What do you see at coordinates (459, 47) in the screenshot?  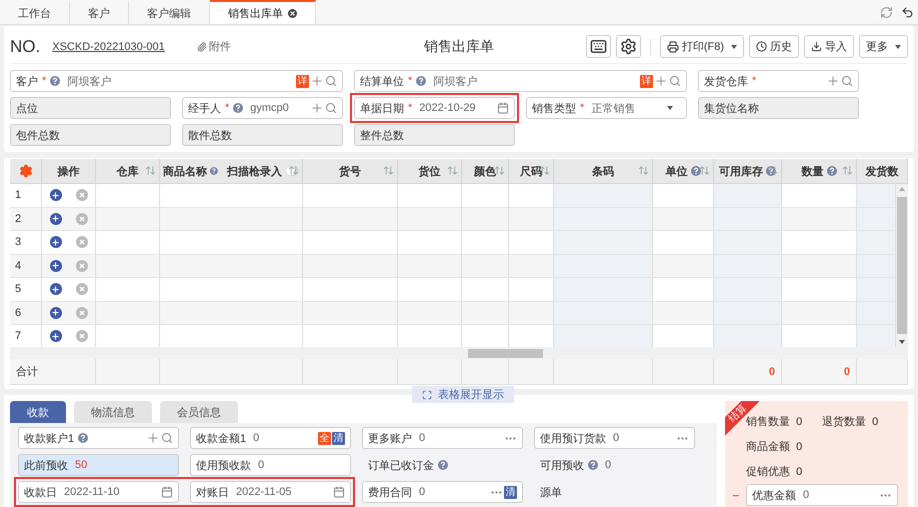 I see `form-title: 销售出库单` at bounding box center [459, 47].